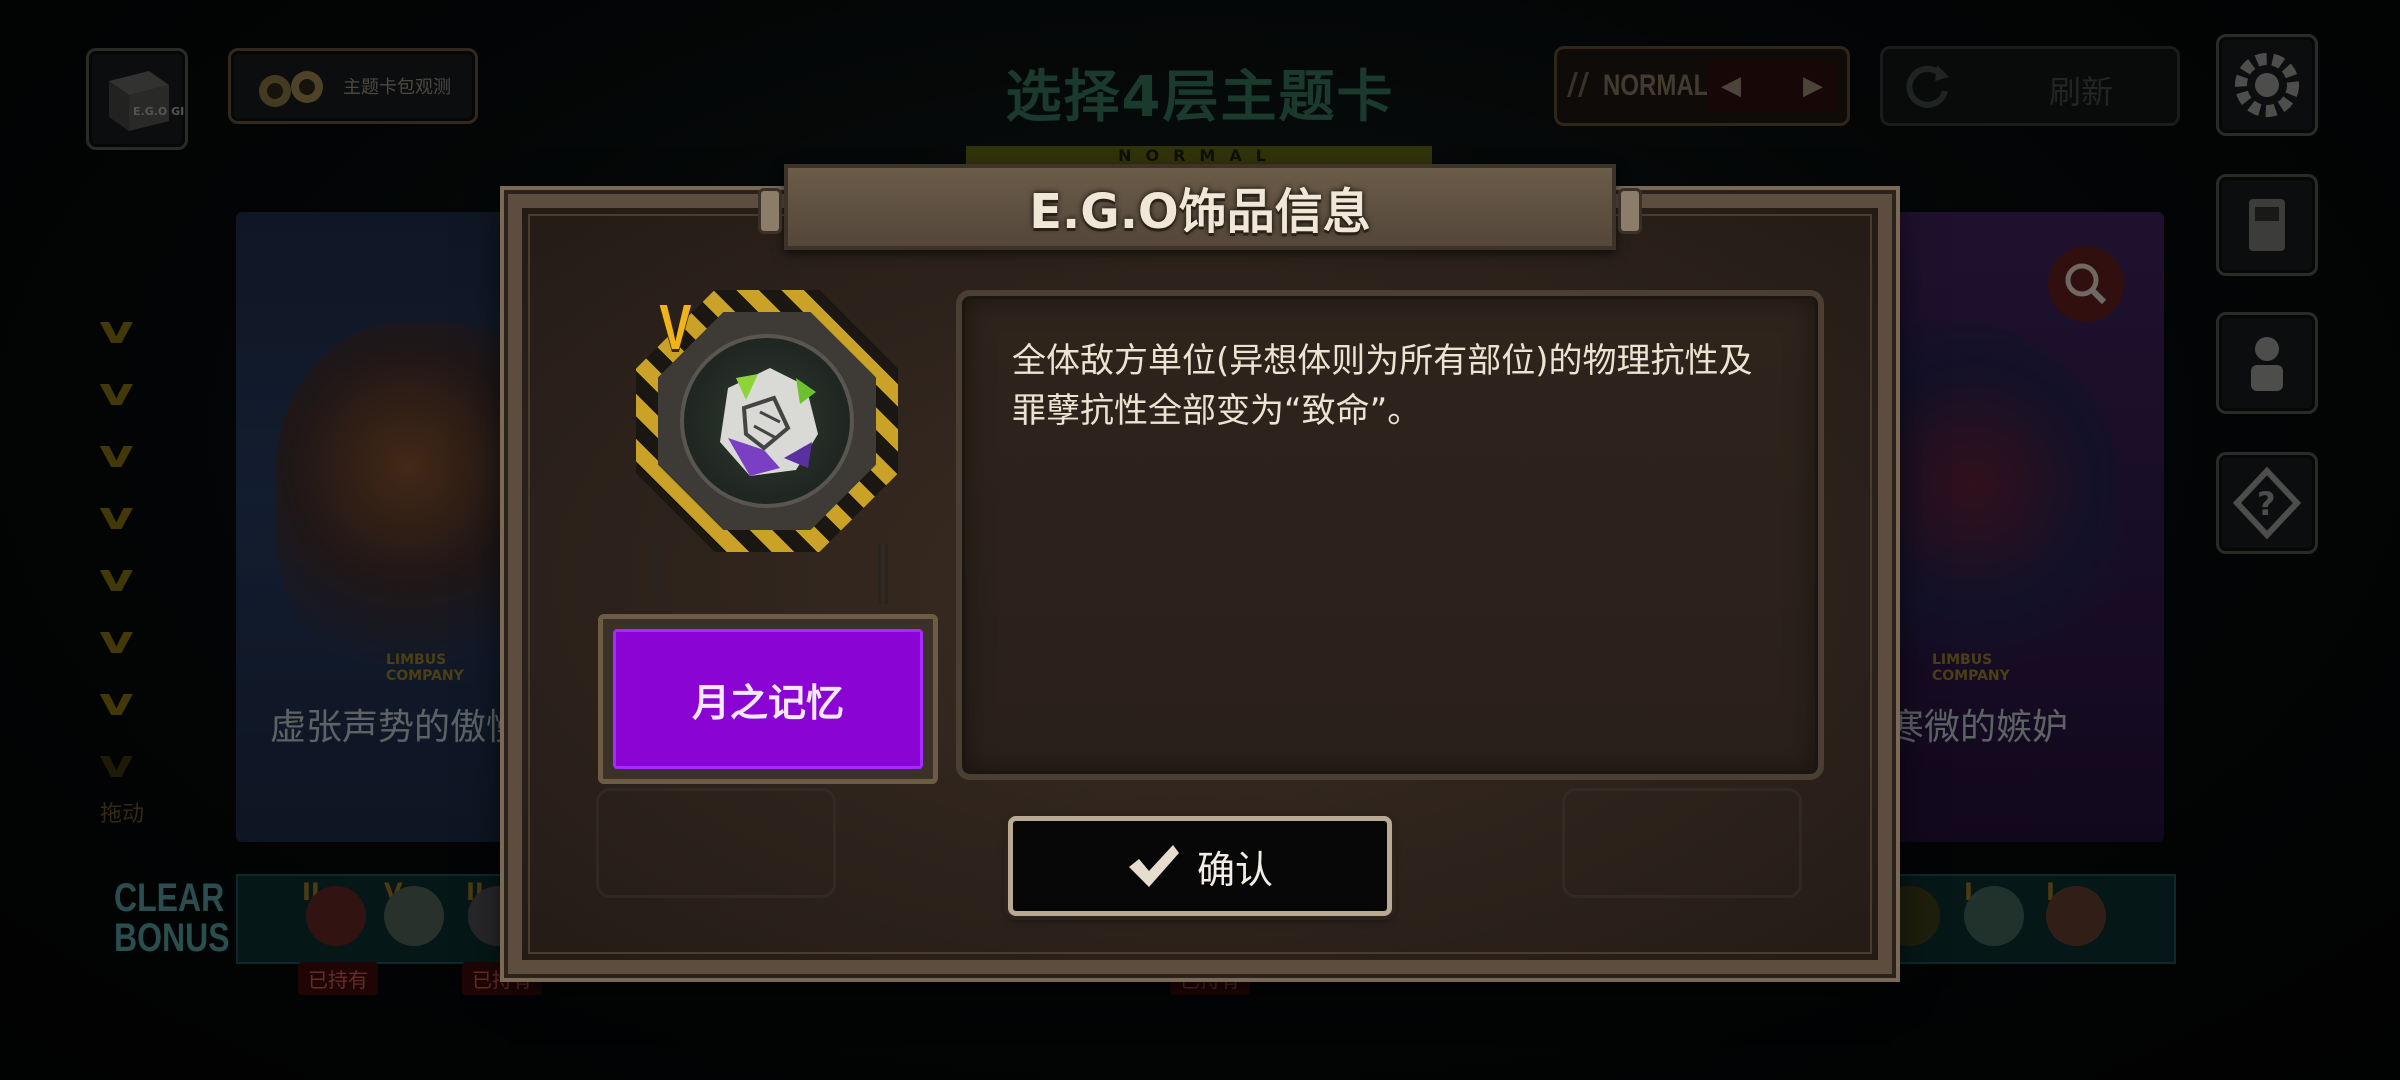 This screenshot has width=2400, height=1080. Describe the element at coordinates (883, 574) in the screenshot. I see `chain-right` at that location.